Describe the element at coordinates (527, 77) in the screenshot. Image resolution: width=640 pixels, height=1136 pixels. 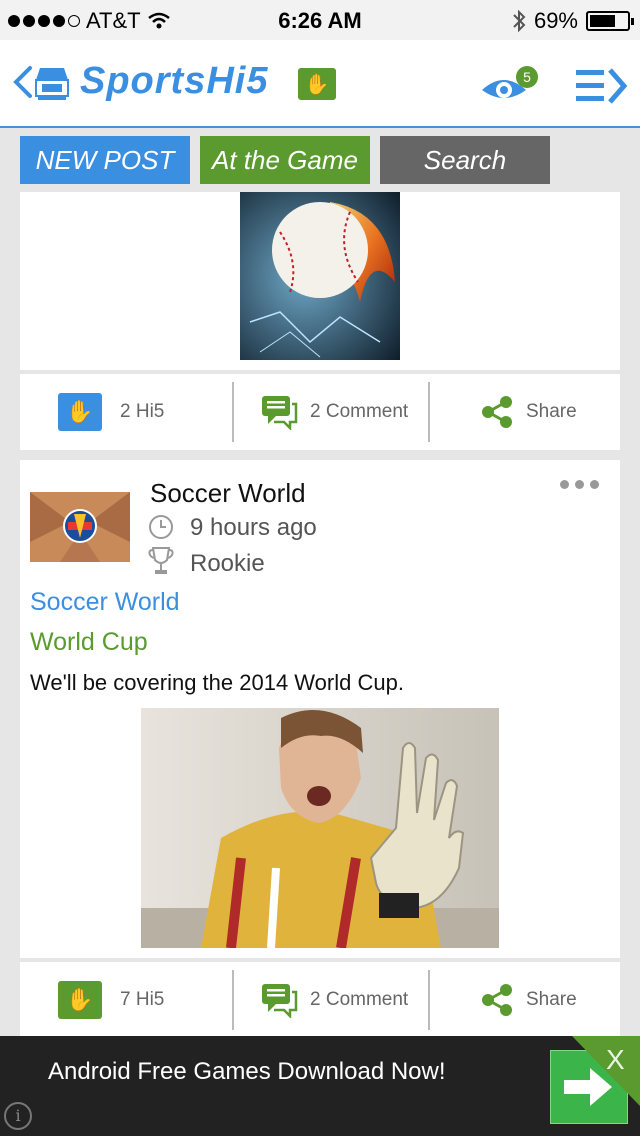
I see `notification-count-badge: 5` at that location.